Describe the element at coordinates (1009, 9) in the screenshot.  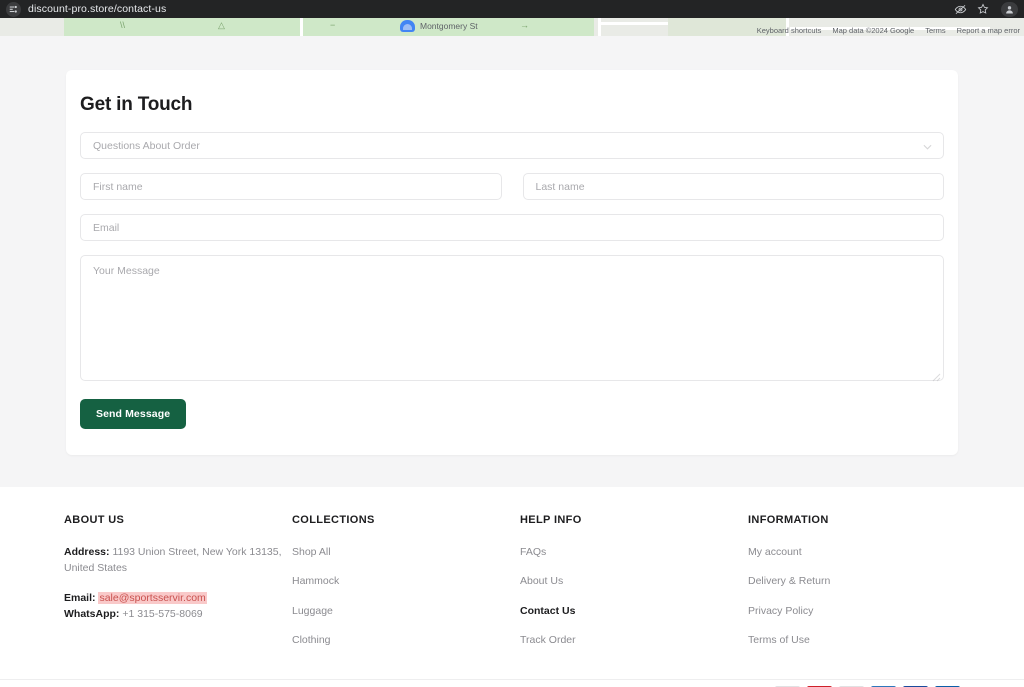
I see `profile-avatar-icon` at that location.